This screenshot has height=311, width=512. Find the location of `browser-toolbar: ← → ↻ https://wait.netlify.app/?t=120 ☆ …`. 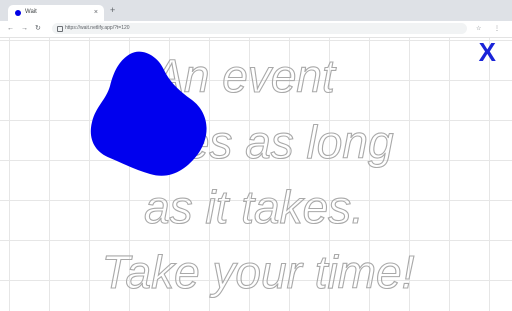

browser-toolbar: ← → ↻ https://wait.netlify.app/?t=120 ☆ … is located at coordinates (256, 29).